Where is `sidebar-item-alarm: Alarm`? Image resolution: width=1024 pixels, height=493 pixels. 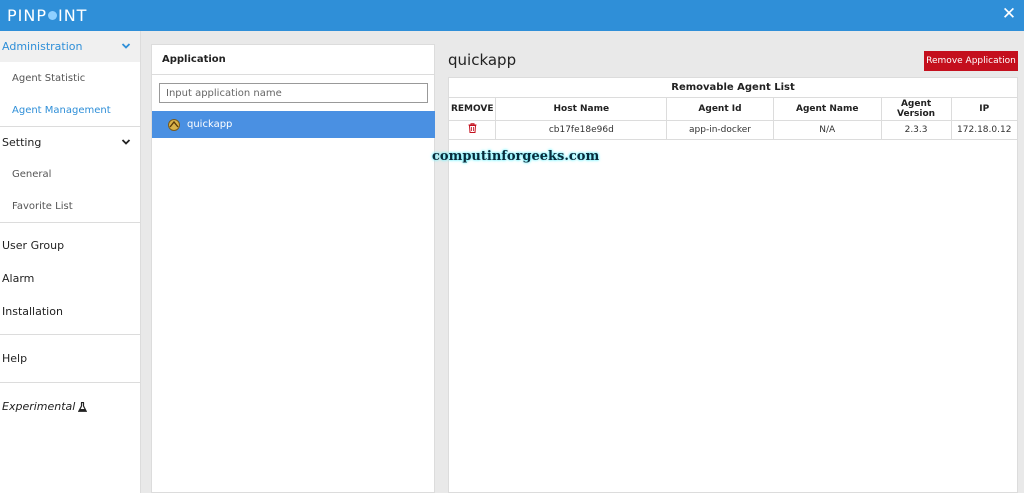 sidebar-item-alarm: Alarm is located at coordinates (70, 278).